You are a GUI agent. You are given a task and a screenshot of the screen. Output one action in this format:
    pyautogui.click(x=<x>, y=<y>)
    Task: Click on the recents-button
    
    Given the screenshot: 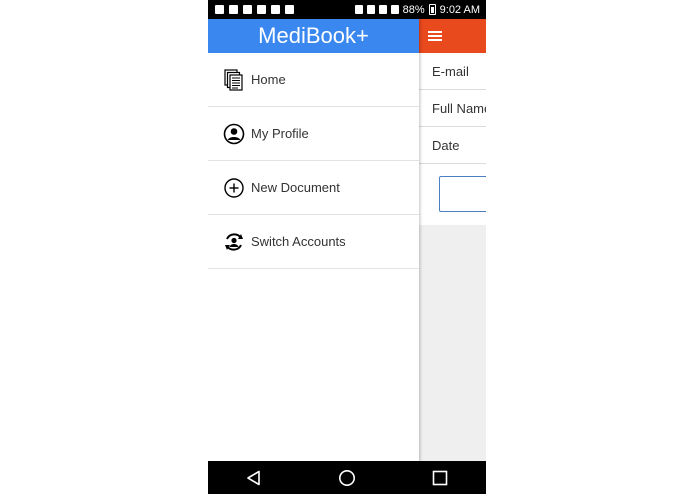 What is the action you would take?
    pyautogui.click(x=440, y=477)
    